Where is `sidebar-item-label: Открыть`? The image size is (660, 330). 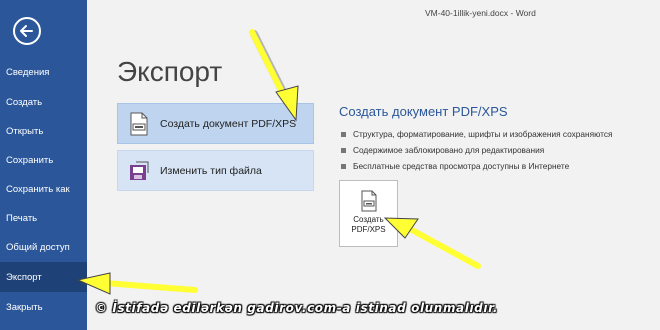 sidebar-item-label: Открыть is located at coordinates (25, 131).